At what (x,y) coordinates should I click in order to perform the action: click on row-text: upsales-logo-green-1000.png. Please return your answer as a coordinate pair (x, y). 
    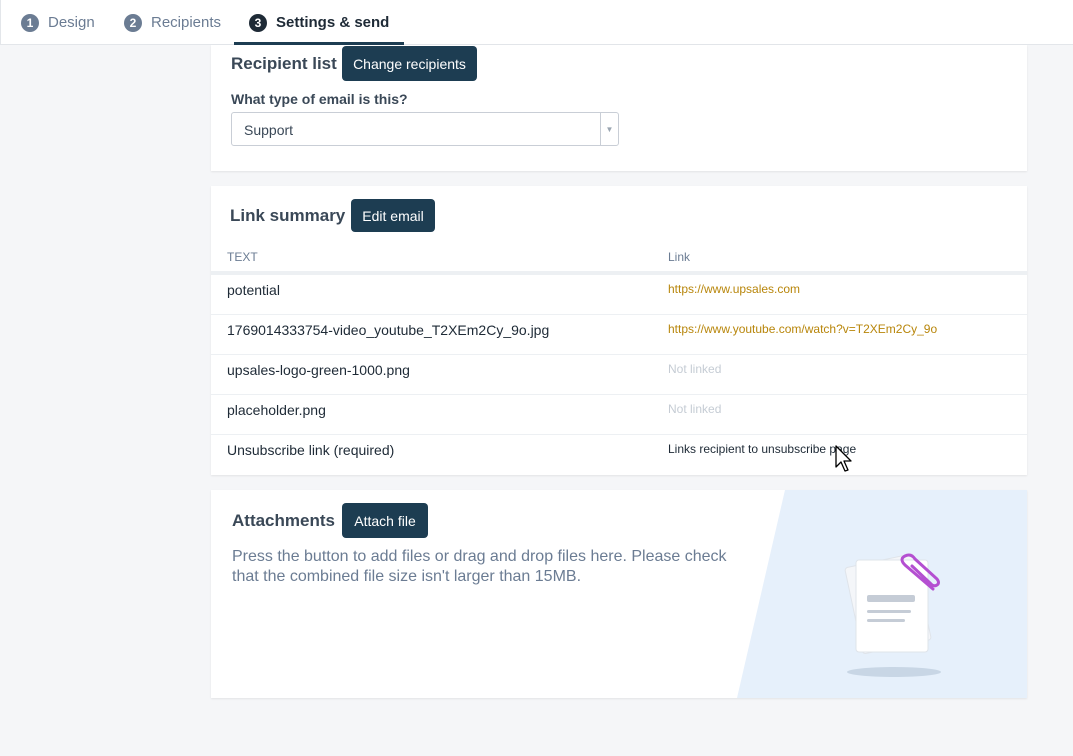
    Looking at the image, I should click on (318, 370).